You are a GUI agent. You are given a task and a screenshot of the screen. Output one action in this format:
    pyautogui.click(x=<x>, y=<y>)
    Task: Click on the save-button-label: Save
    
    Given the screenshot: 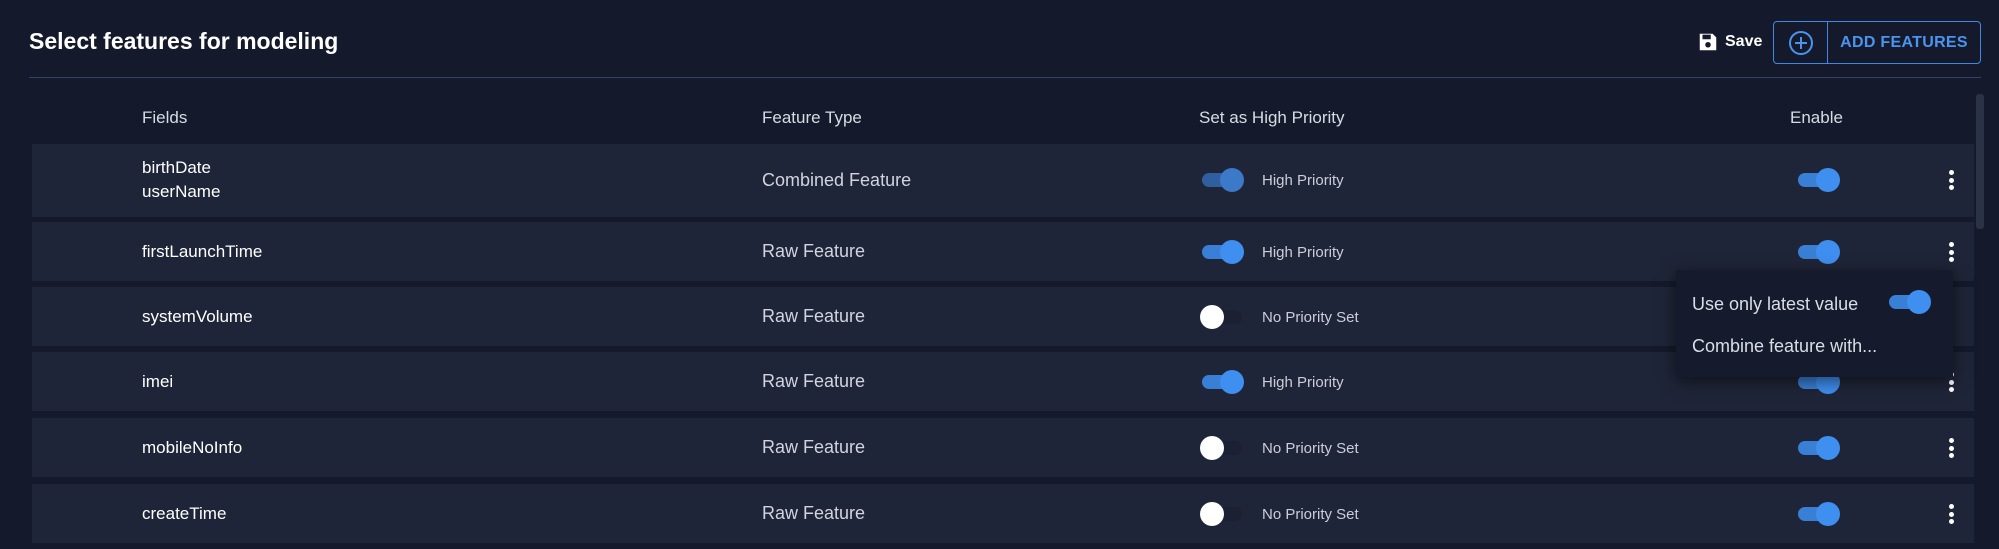 What is the action you would take?
    pyautogui.click(x=1744, y=41)
    